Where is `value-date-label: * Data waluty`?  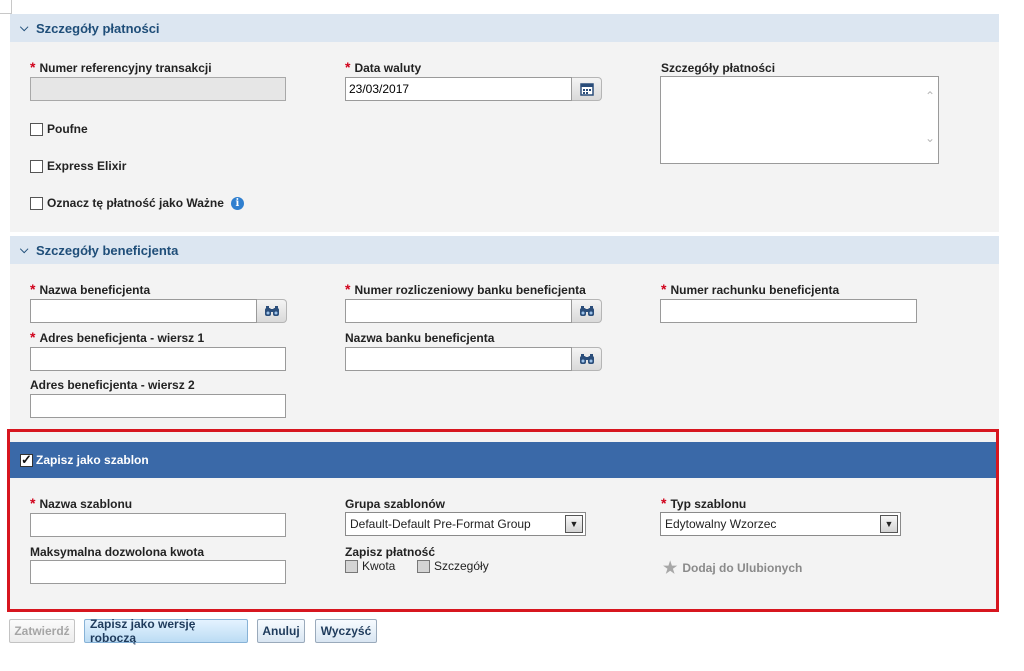 value-date-label: * Data waluty is located at coordinates (383, 67).